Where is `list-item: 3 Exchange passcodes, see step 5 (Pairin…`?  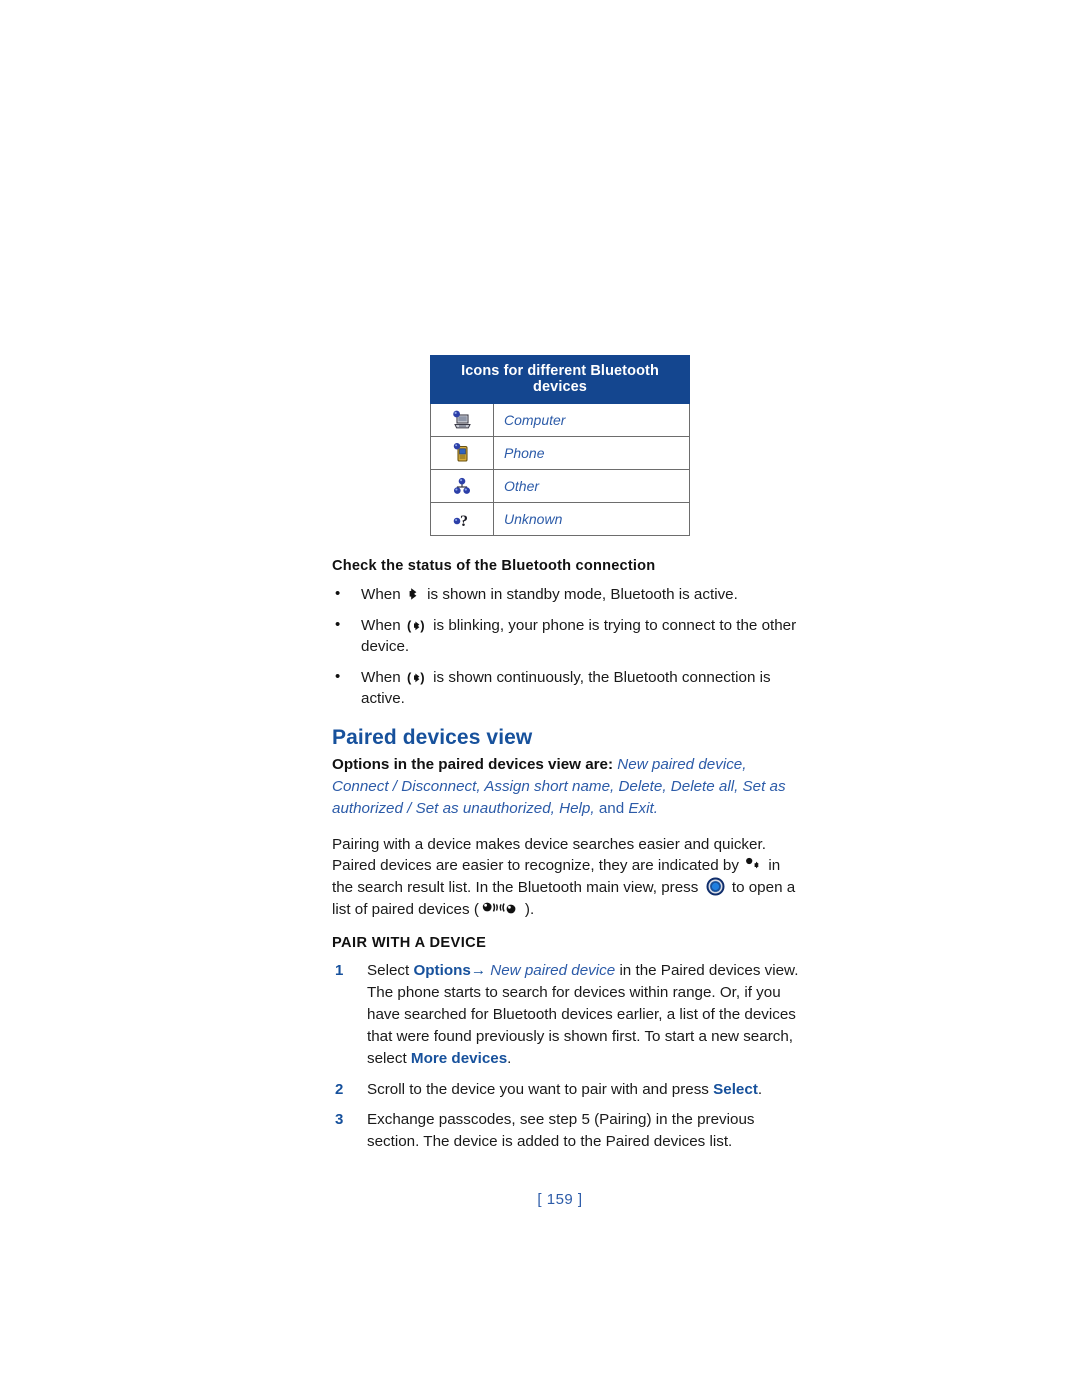 list-item: 3 Exchange passcodes, see step 5 (Pairin… is located at coordinates (567, 1131).